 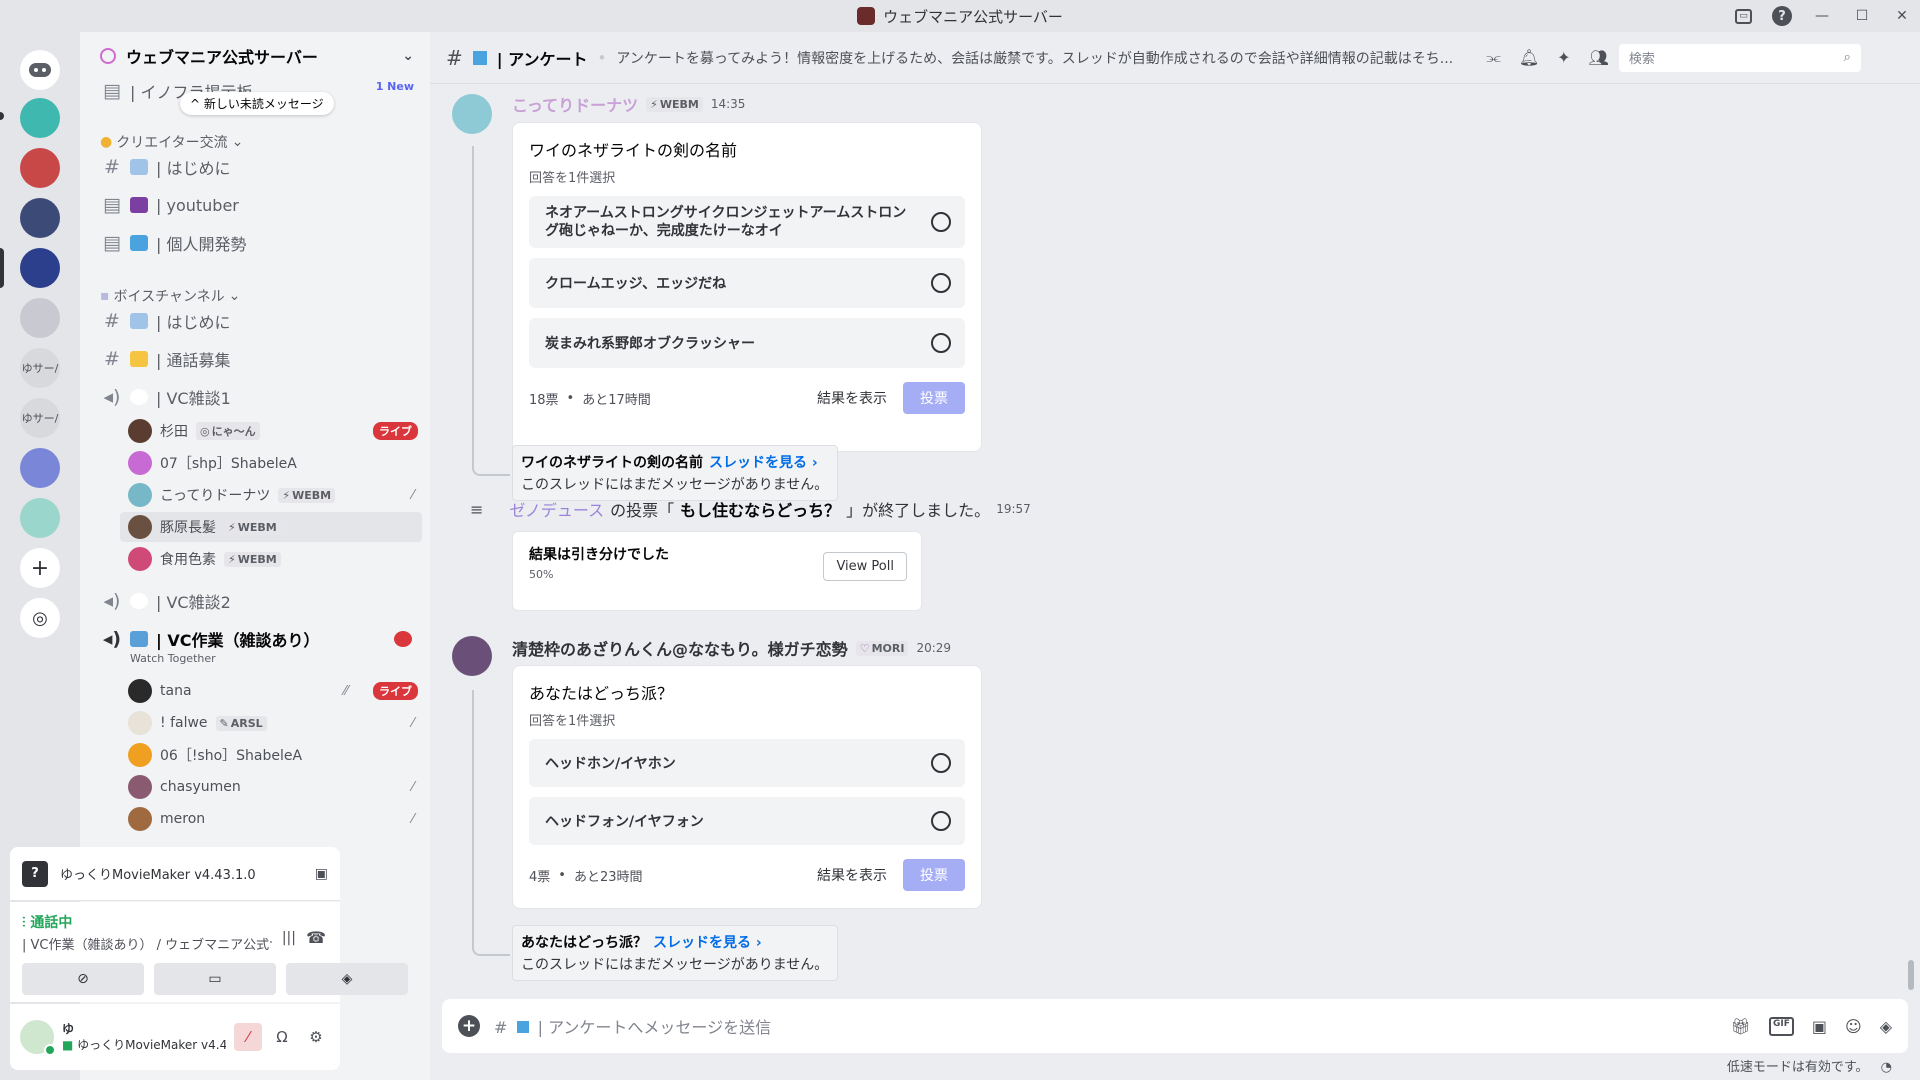 What do you see at coordinates (112, 639) in the screenshot?
I see `speaker-icon: ◂)` at bounding box center [112, 639].